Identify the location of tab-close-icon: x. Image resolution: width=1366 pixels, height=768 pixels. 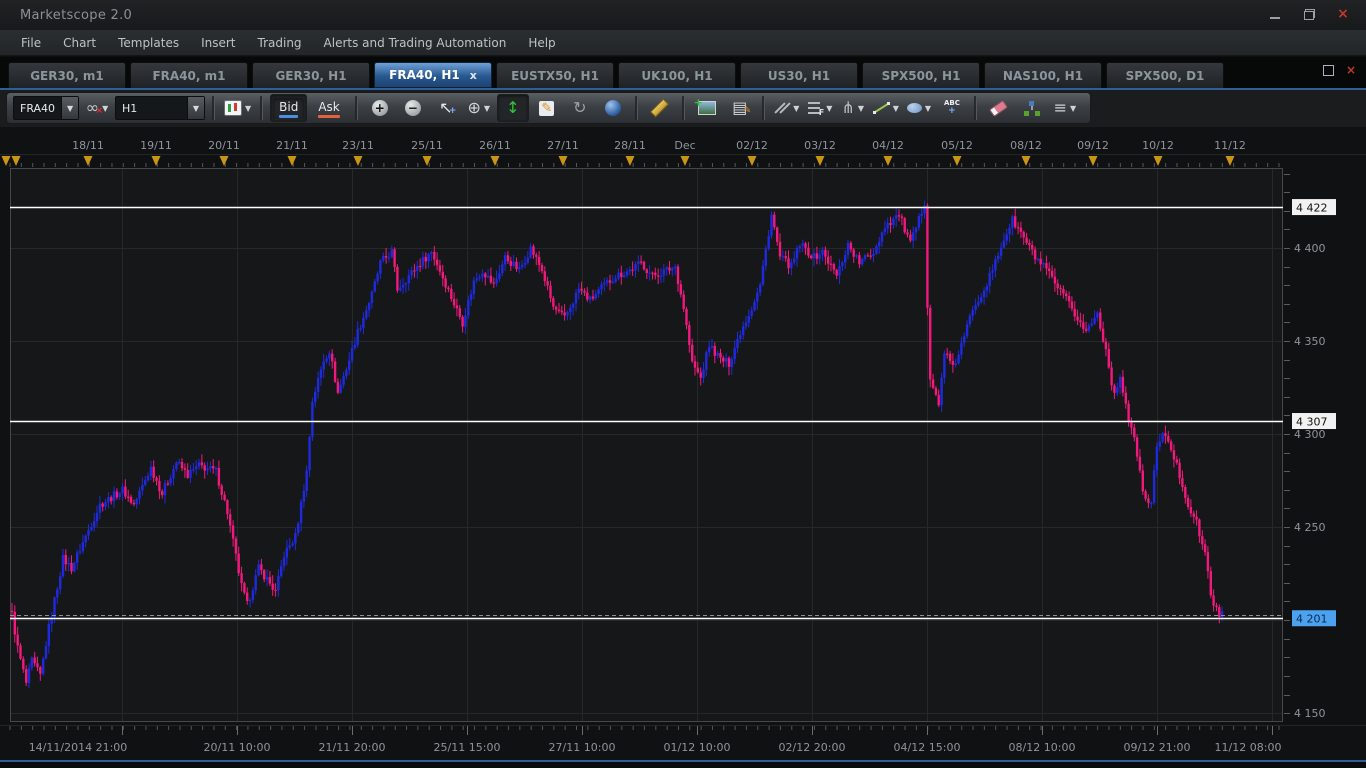
(473, 75).